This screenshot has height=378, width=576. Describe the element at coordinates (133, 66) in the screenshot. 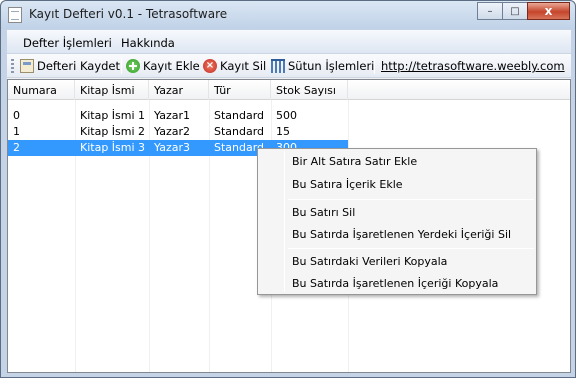

I see `add-icon` at that location.